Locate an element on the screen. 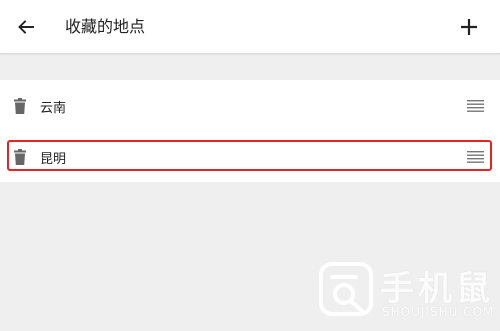 This screenshot has height=331, width=500. watermark-logo-icon is located at coordinates (346, 289).